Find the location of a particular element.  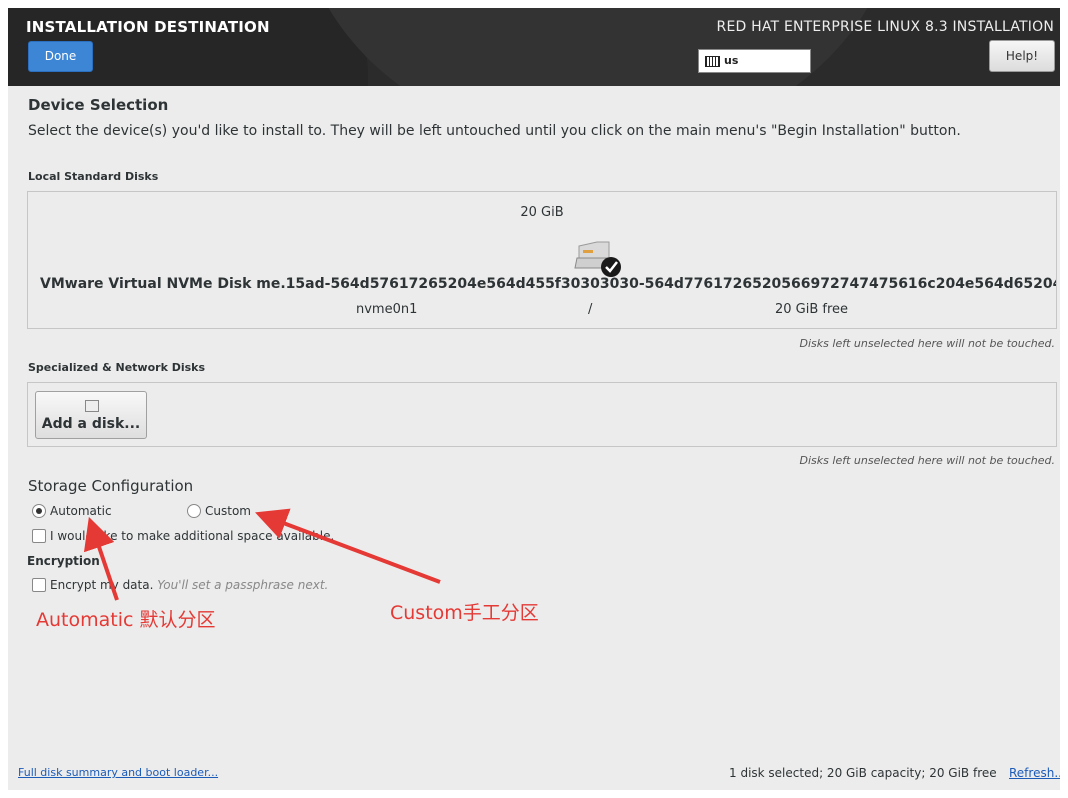

disk-selected-icon is located at coordinates (599, 258).